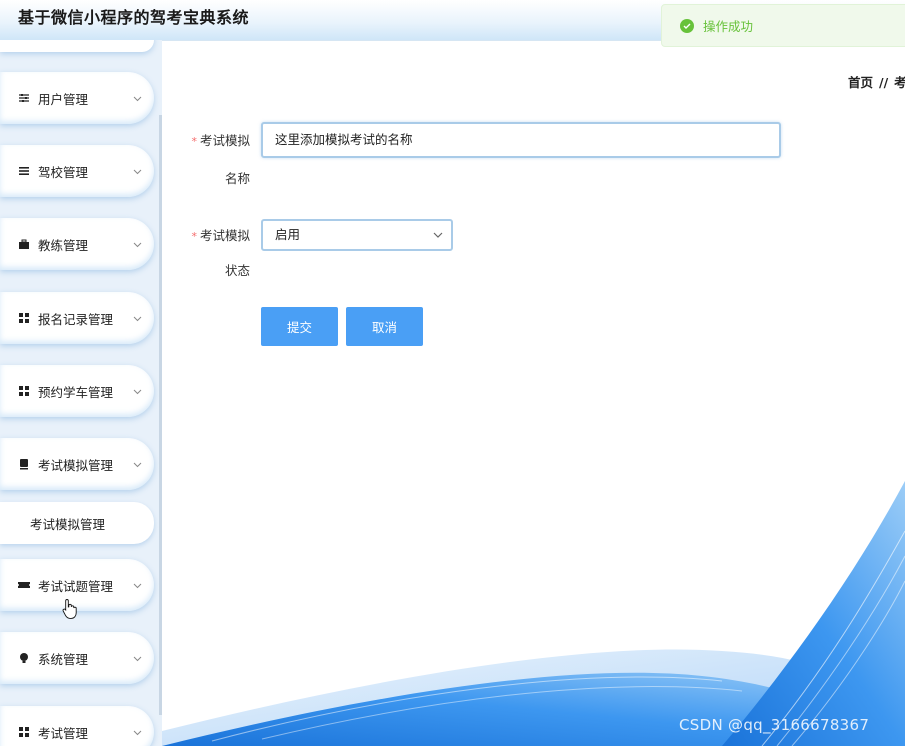 Image resolution: width=905 pixels, height=746 pixels. Describe the element at coordinates (357, 235) in the screenshot. I see `exam-status-select: 启用` at that location.